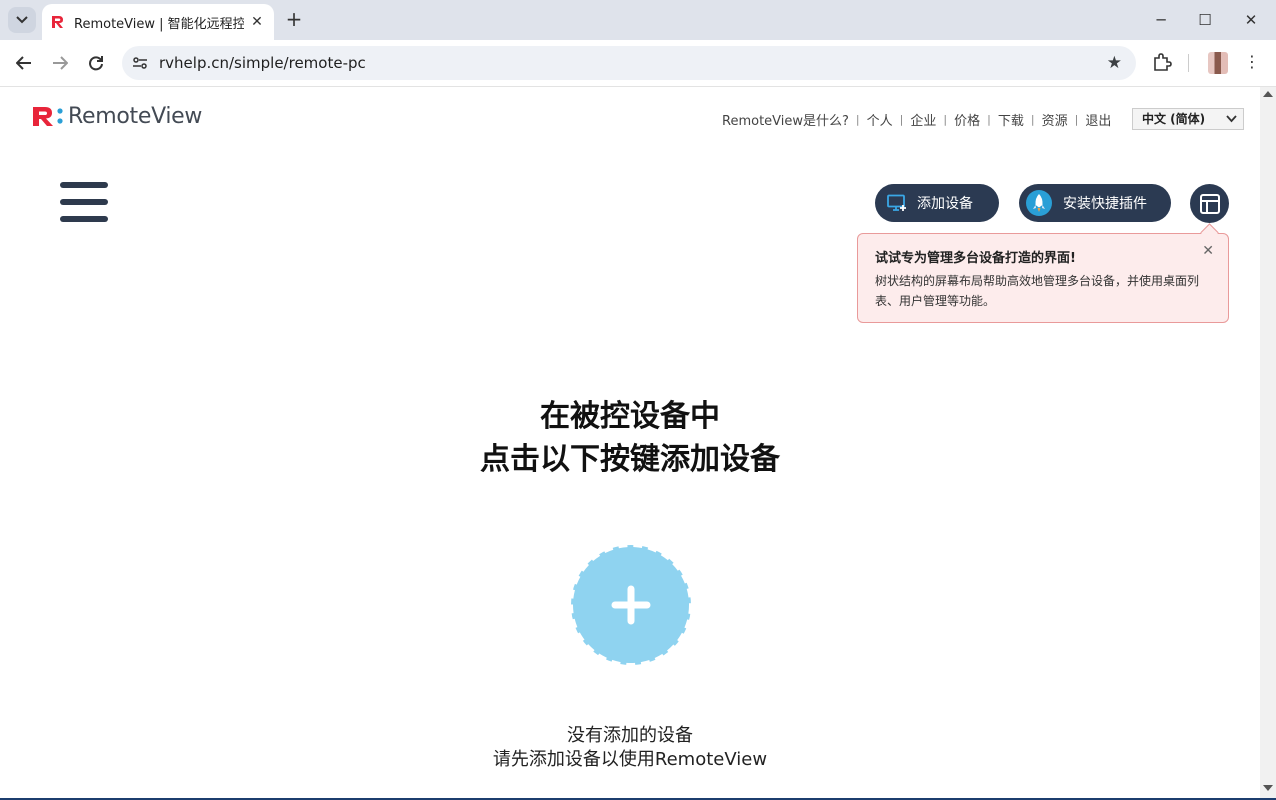  I want to click on nav-resources: 资源, so click(1055, 119).